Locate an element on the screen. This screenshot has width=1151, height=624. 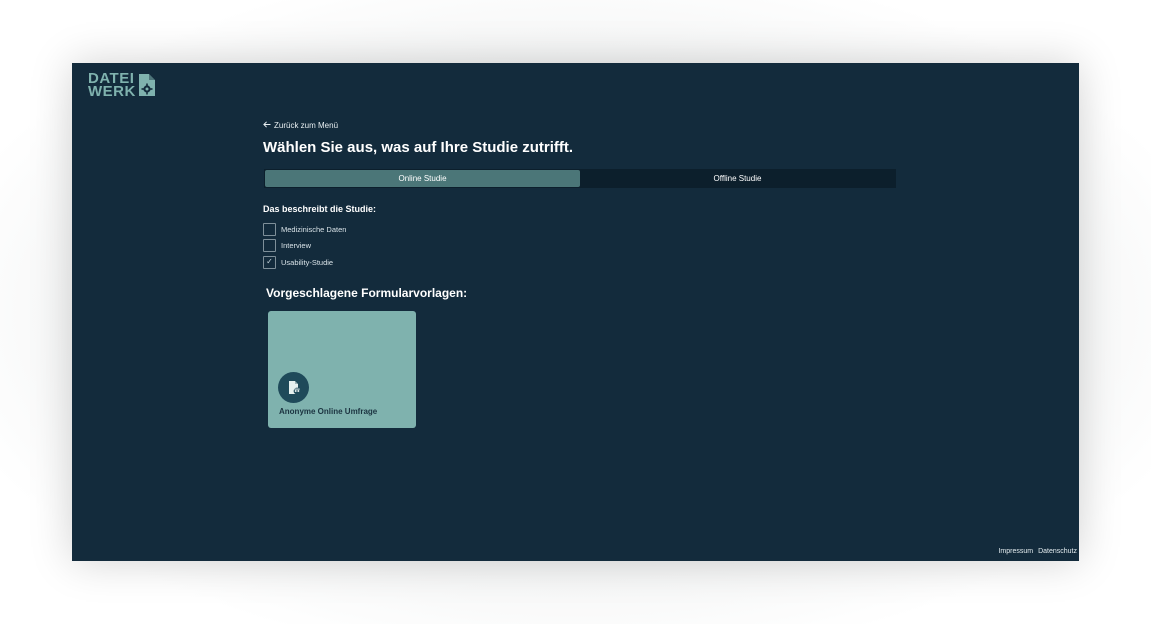
tab-label: Offline Studie is located at coordinates (737, 178).